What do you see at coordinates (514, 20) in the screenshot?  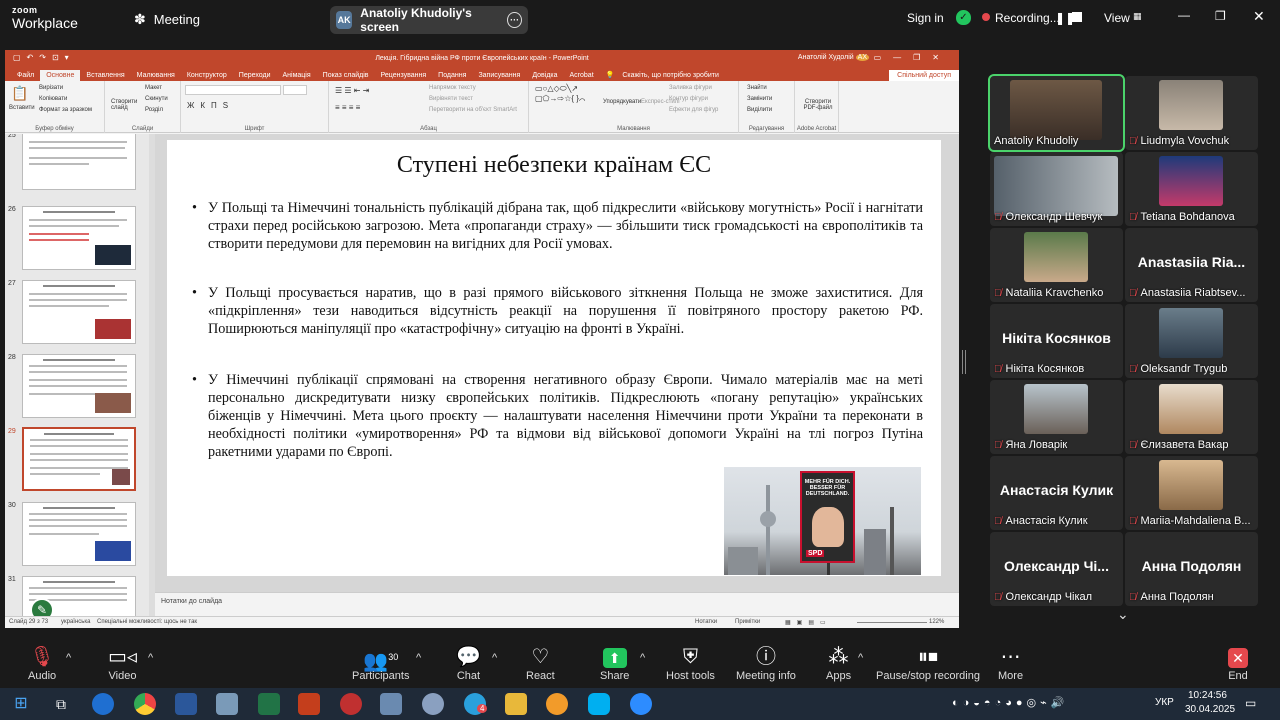 I see `more-options-icon: ···` at bounding box center [514, 20].